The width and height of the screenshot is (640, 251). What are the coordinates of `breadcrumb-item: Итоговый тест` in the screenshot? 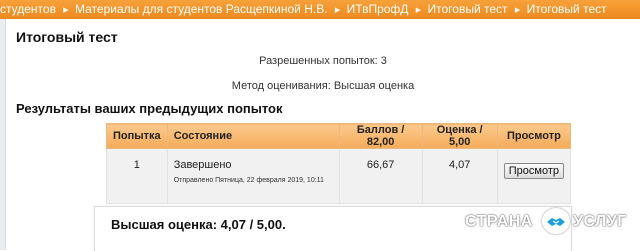 It's located at (567, 9).